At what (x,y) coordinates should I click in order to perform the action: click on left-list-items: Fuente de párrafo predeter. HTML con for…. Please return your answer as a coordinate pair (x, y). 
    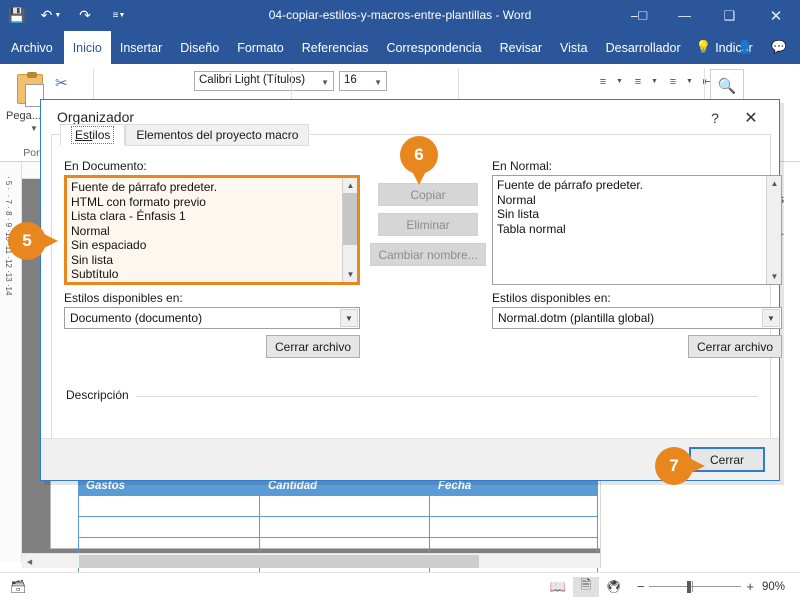
    Looking at the image, I should click on (204, 231).